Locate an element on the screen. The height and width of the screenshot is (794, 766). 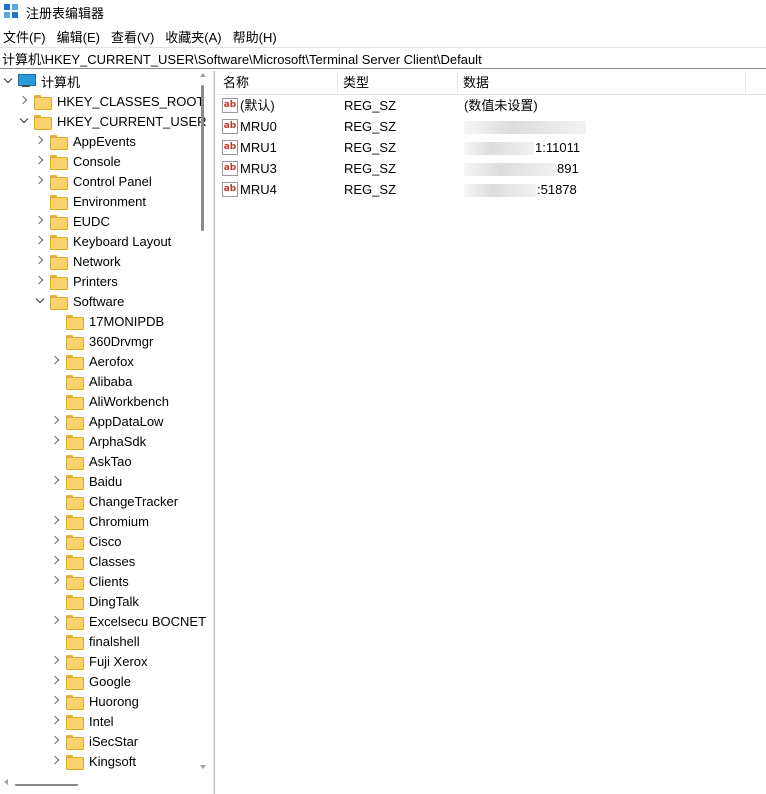
pane-splitter is located at coordinates (214, 432).